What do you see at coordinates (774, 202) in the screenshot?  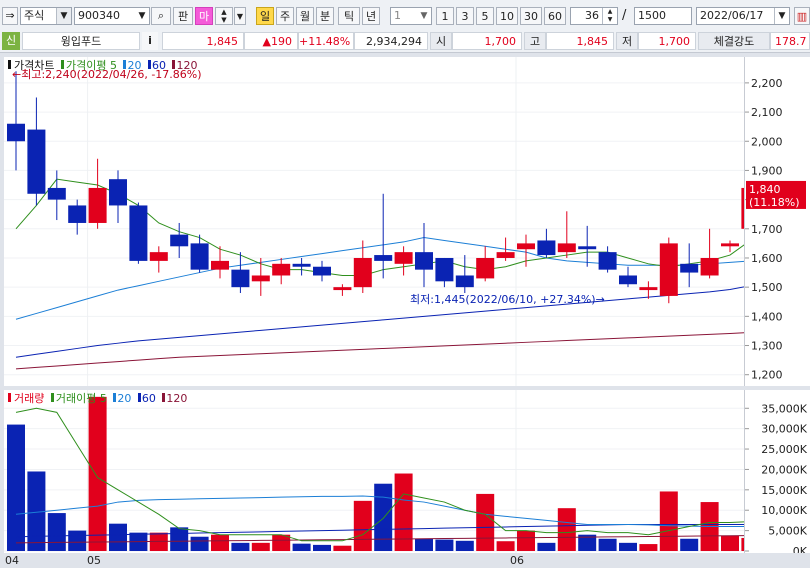 I see `last-price-pct: (11.18%)` at bounding box center [774, 202].